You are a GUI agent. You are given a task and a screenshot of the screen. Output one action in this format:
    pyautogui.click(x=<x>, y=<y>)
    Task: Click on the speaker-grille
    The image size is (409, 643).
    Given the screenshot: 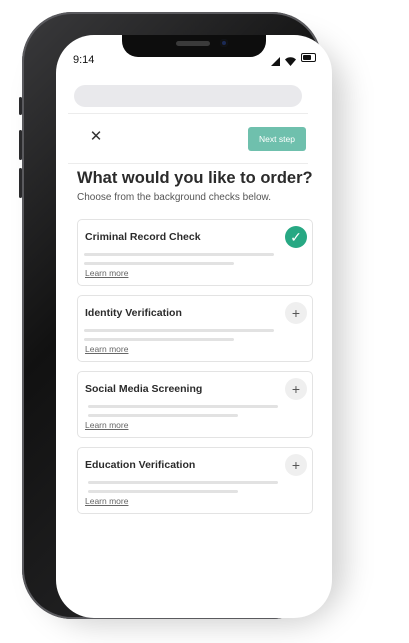 What is the action you would take?
    pyautogui.click(x=193, y=43)
    